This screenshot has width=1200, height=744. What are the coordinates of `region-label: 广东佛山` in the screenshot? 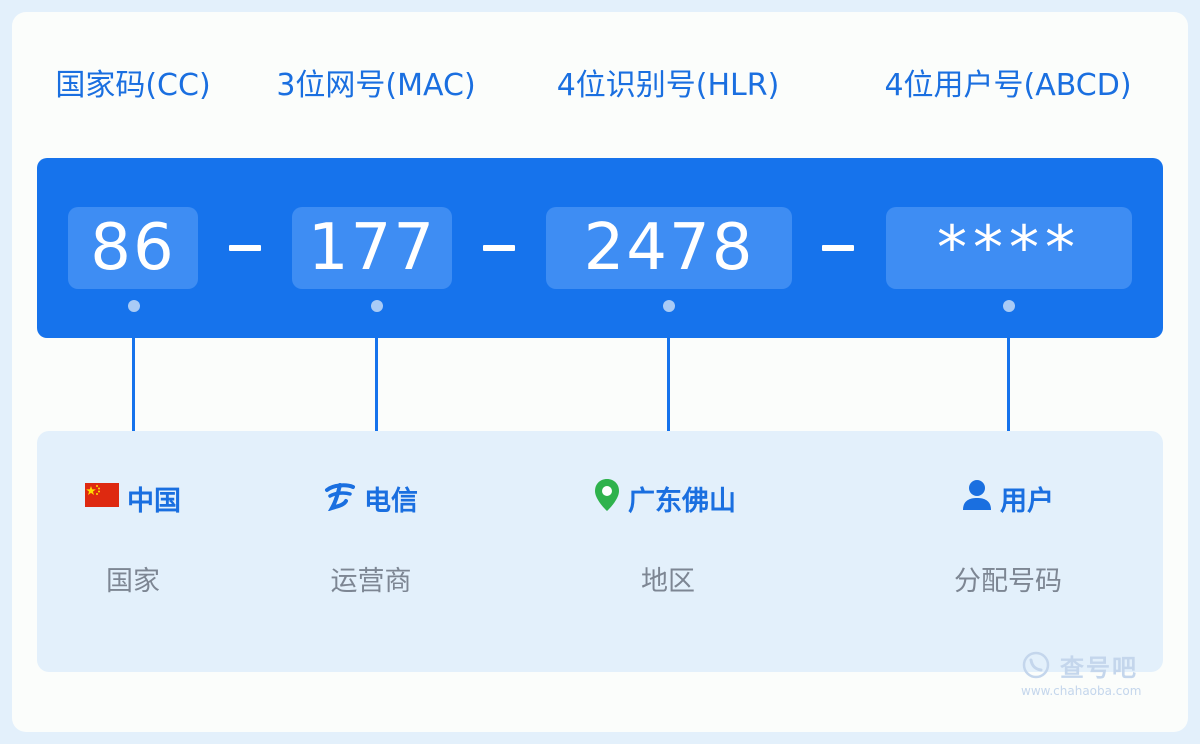 It's located at (665, 500).